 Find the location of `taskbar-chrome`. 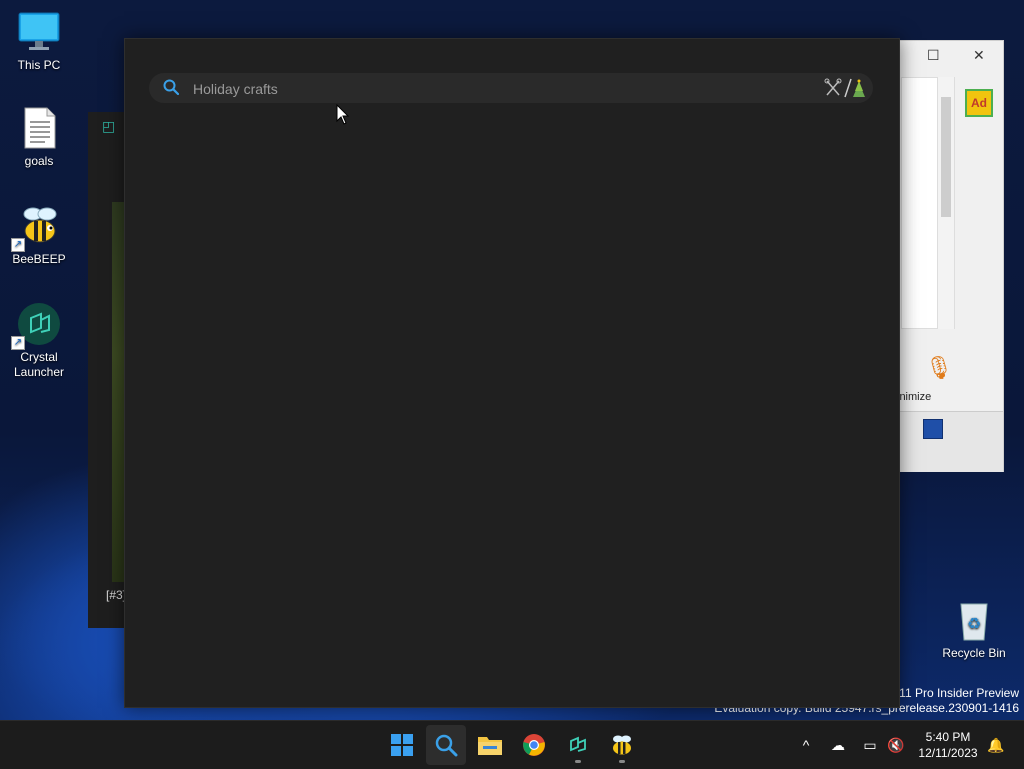

taskbar-chrome is located at coordinates (534, 745).